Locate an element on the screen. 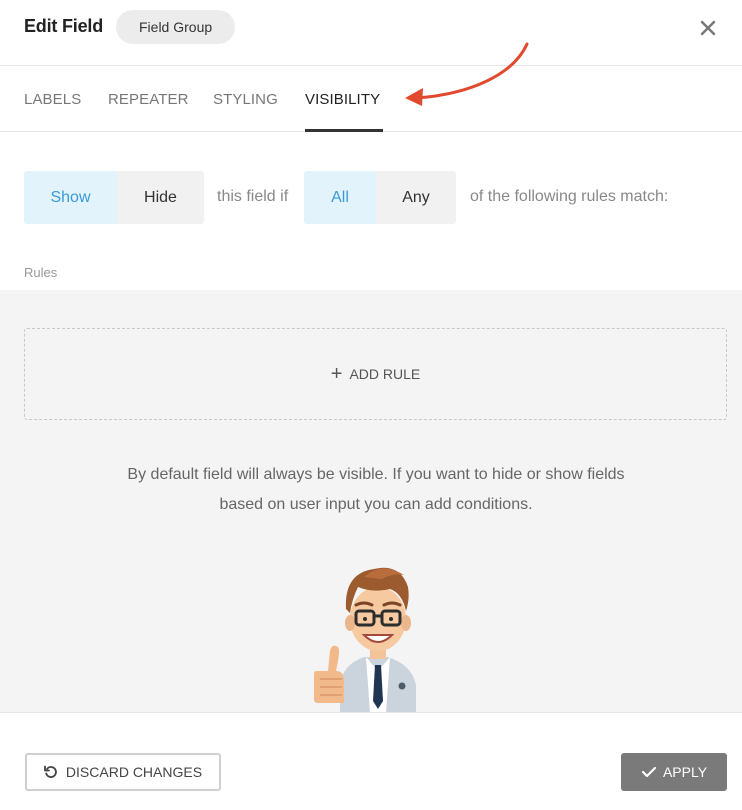 The image size is (742, 810). active-tab-indicator is located at coordinates (344, 130).